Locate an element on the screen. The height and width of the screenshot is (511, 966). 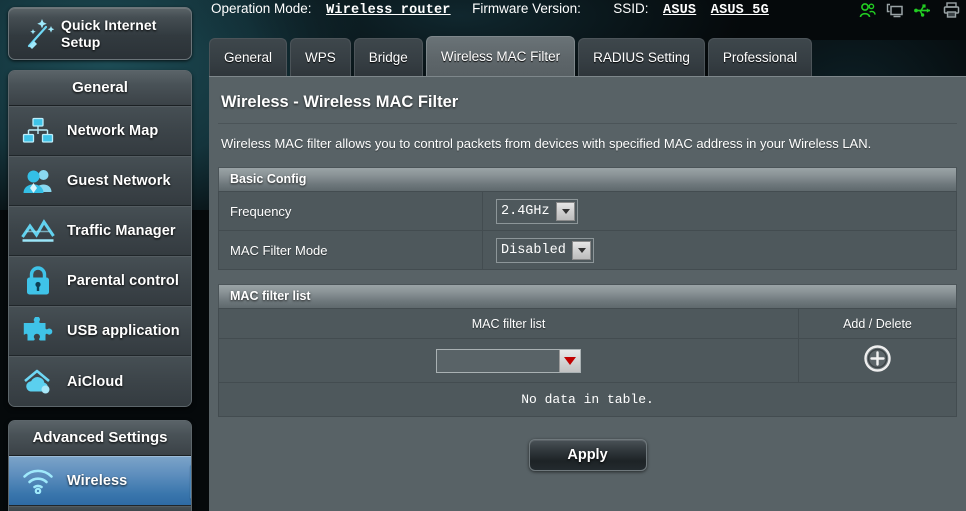
tab-bridge: Bridge is located at coordinates (388, 57).